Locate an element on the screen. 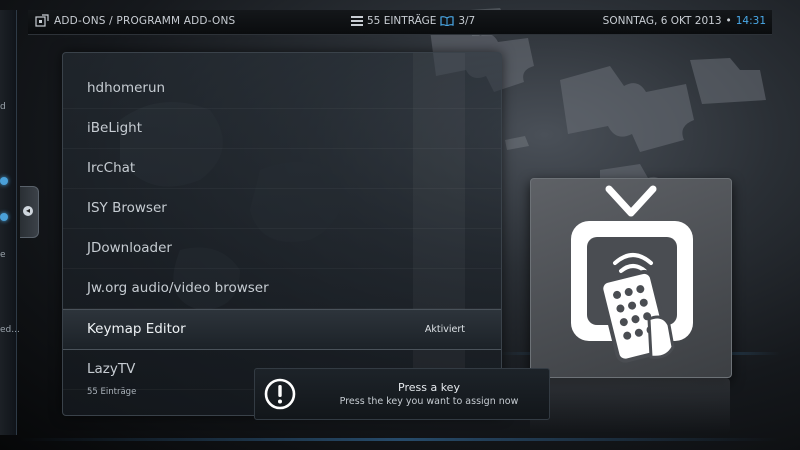 This screenshot has width=800, height=450. time-label: 14:31 is located at coordinates (750, 21).